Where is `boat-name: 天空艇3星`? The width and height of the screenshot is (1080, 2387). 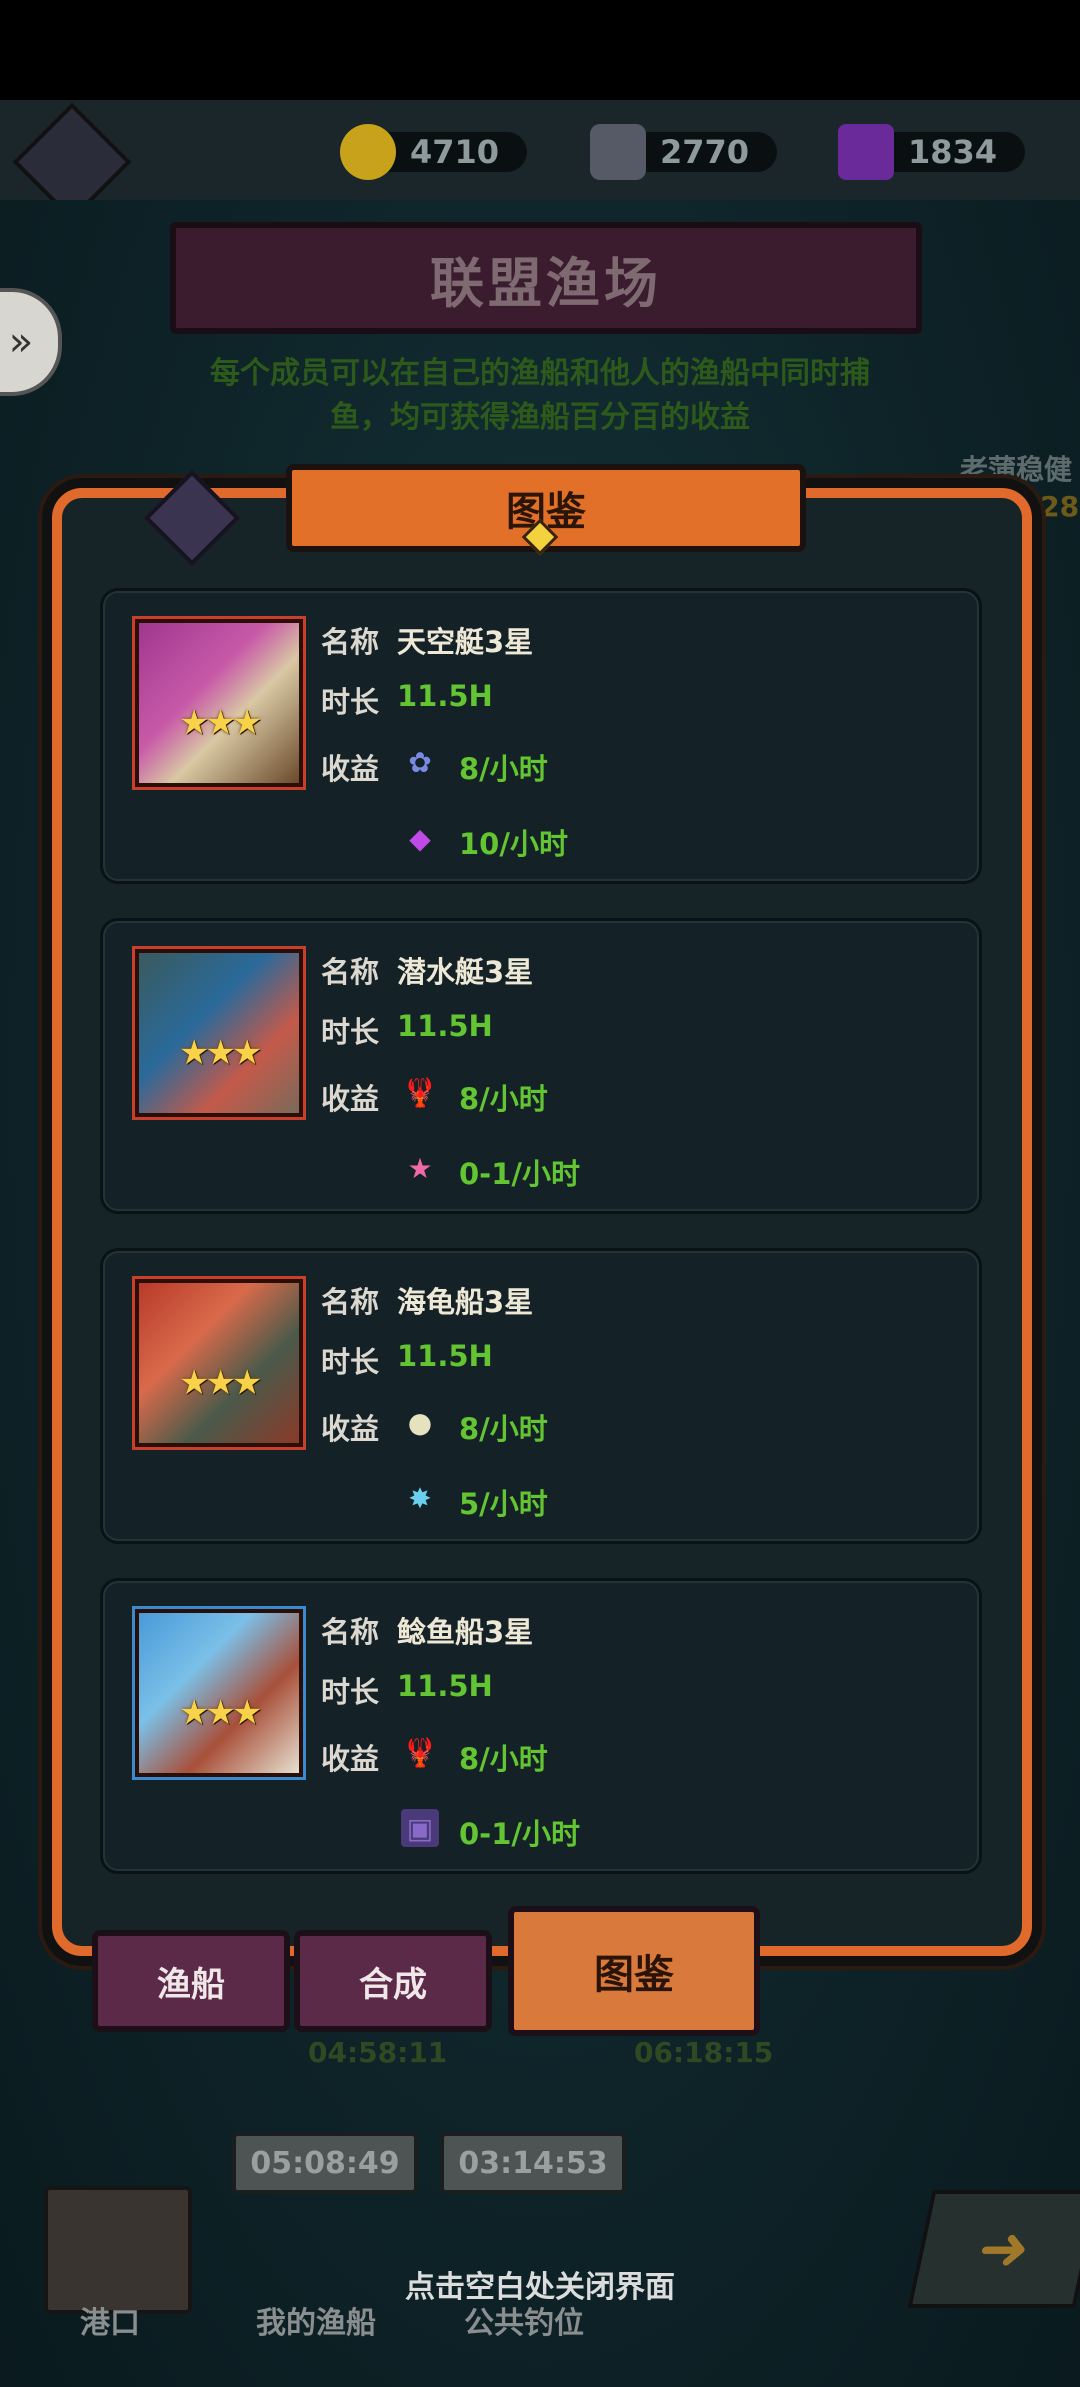 boat-name: 天空艇3星 is located at coordinates (465, 642).